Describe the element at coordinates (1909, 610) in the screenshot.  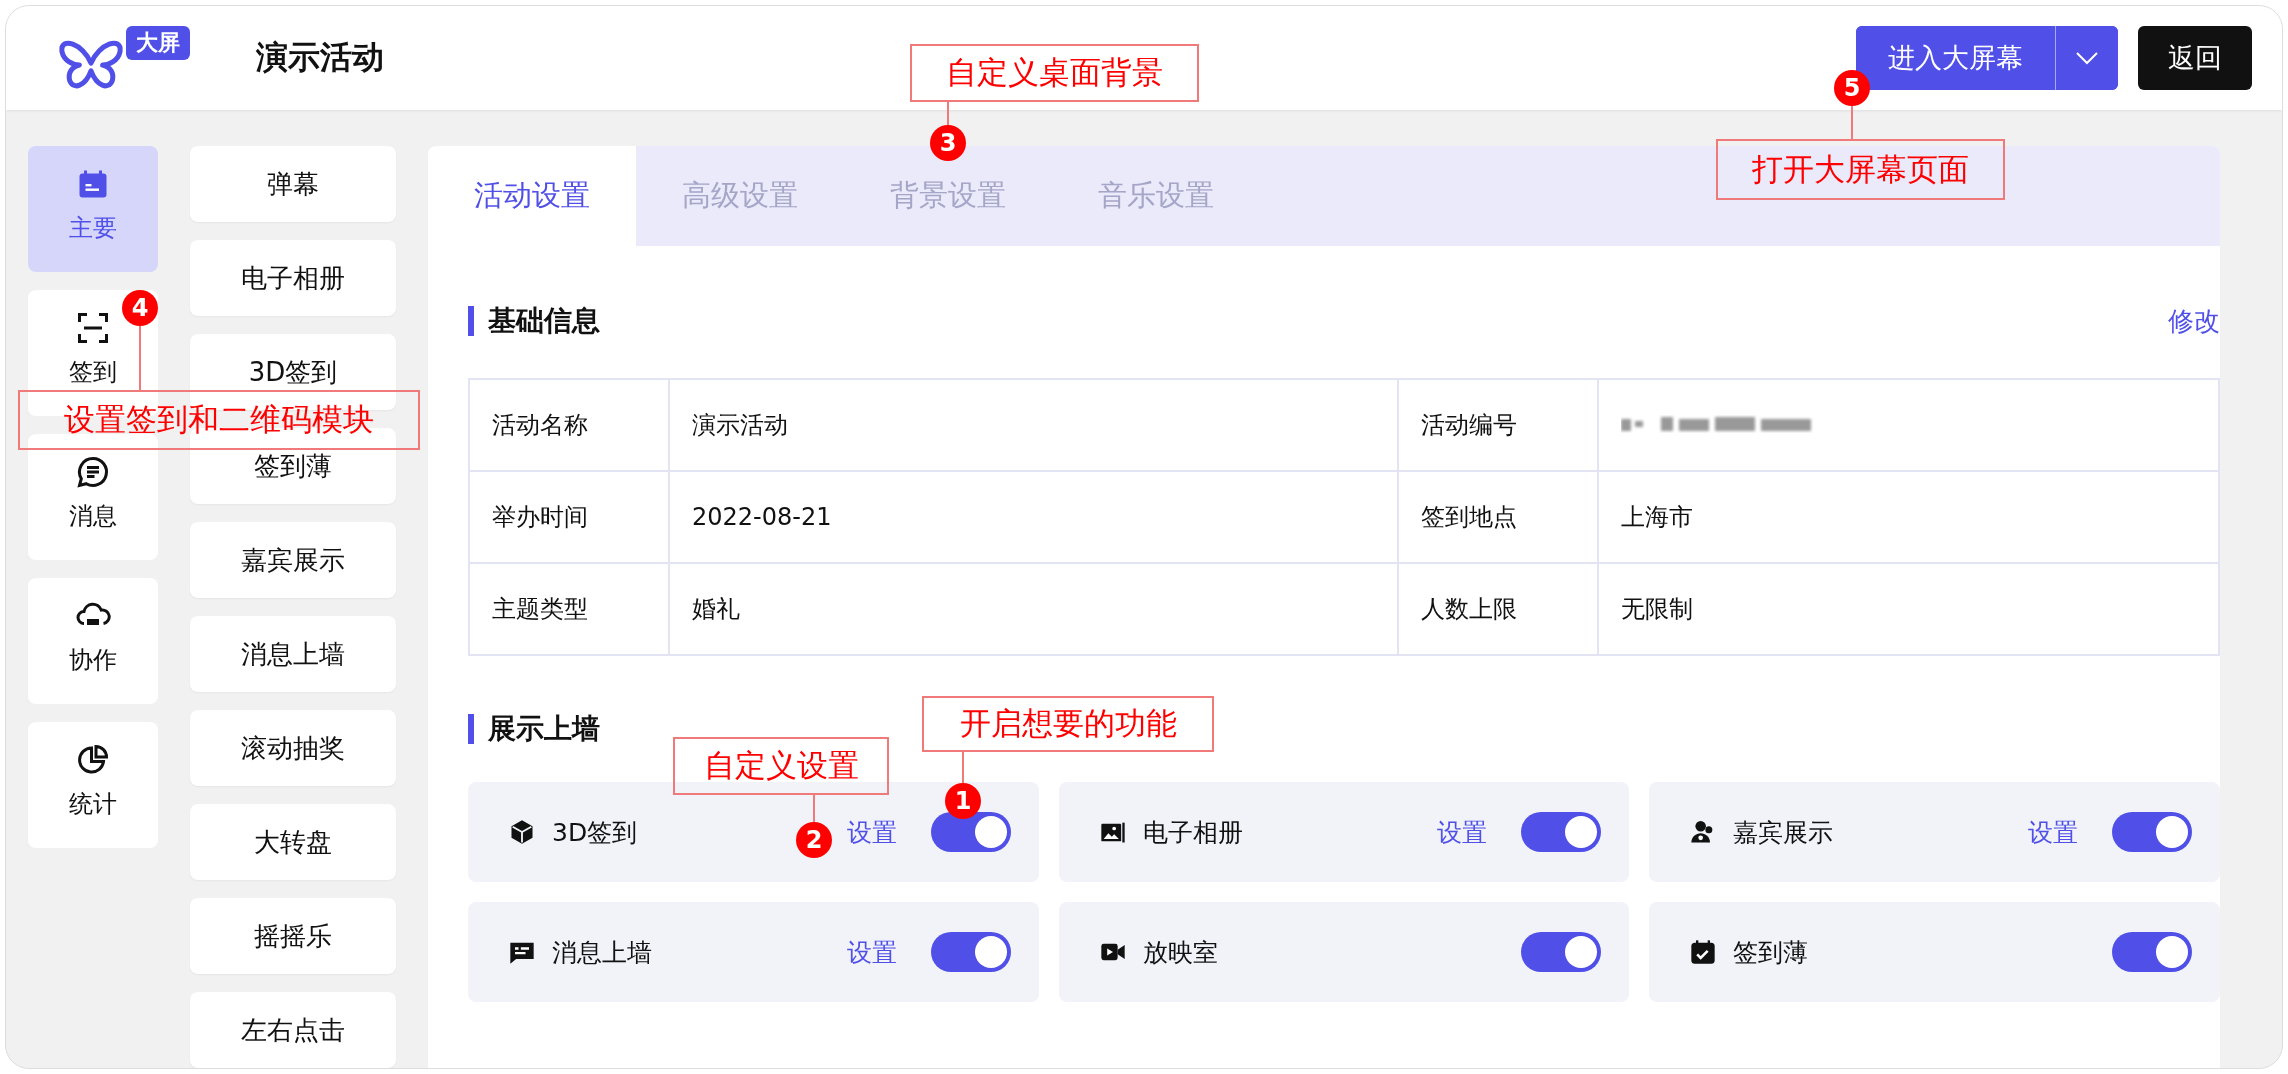
I see `field-value: 无限制` at that location.